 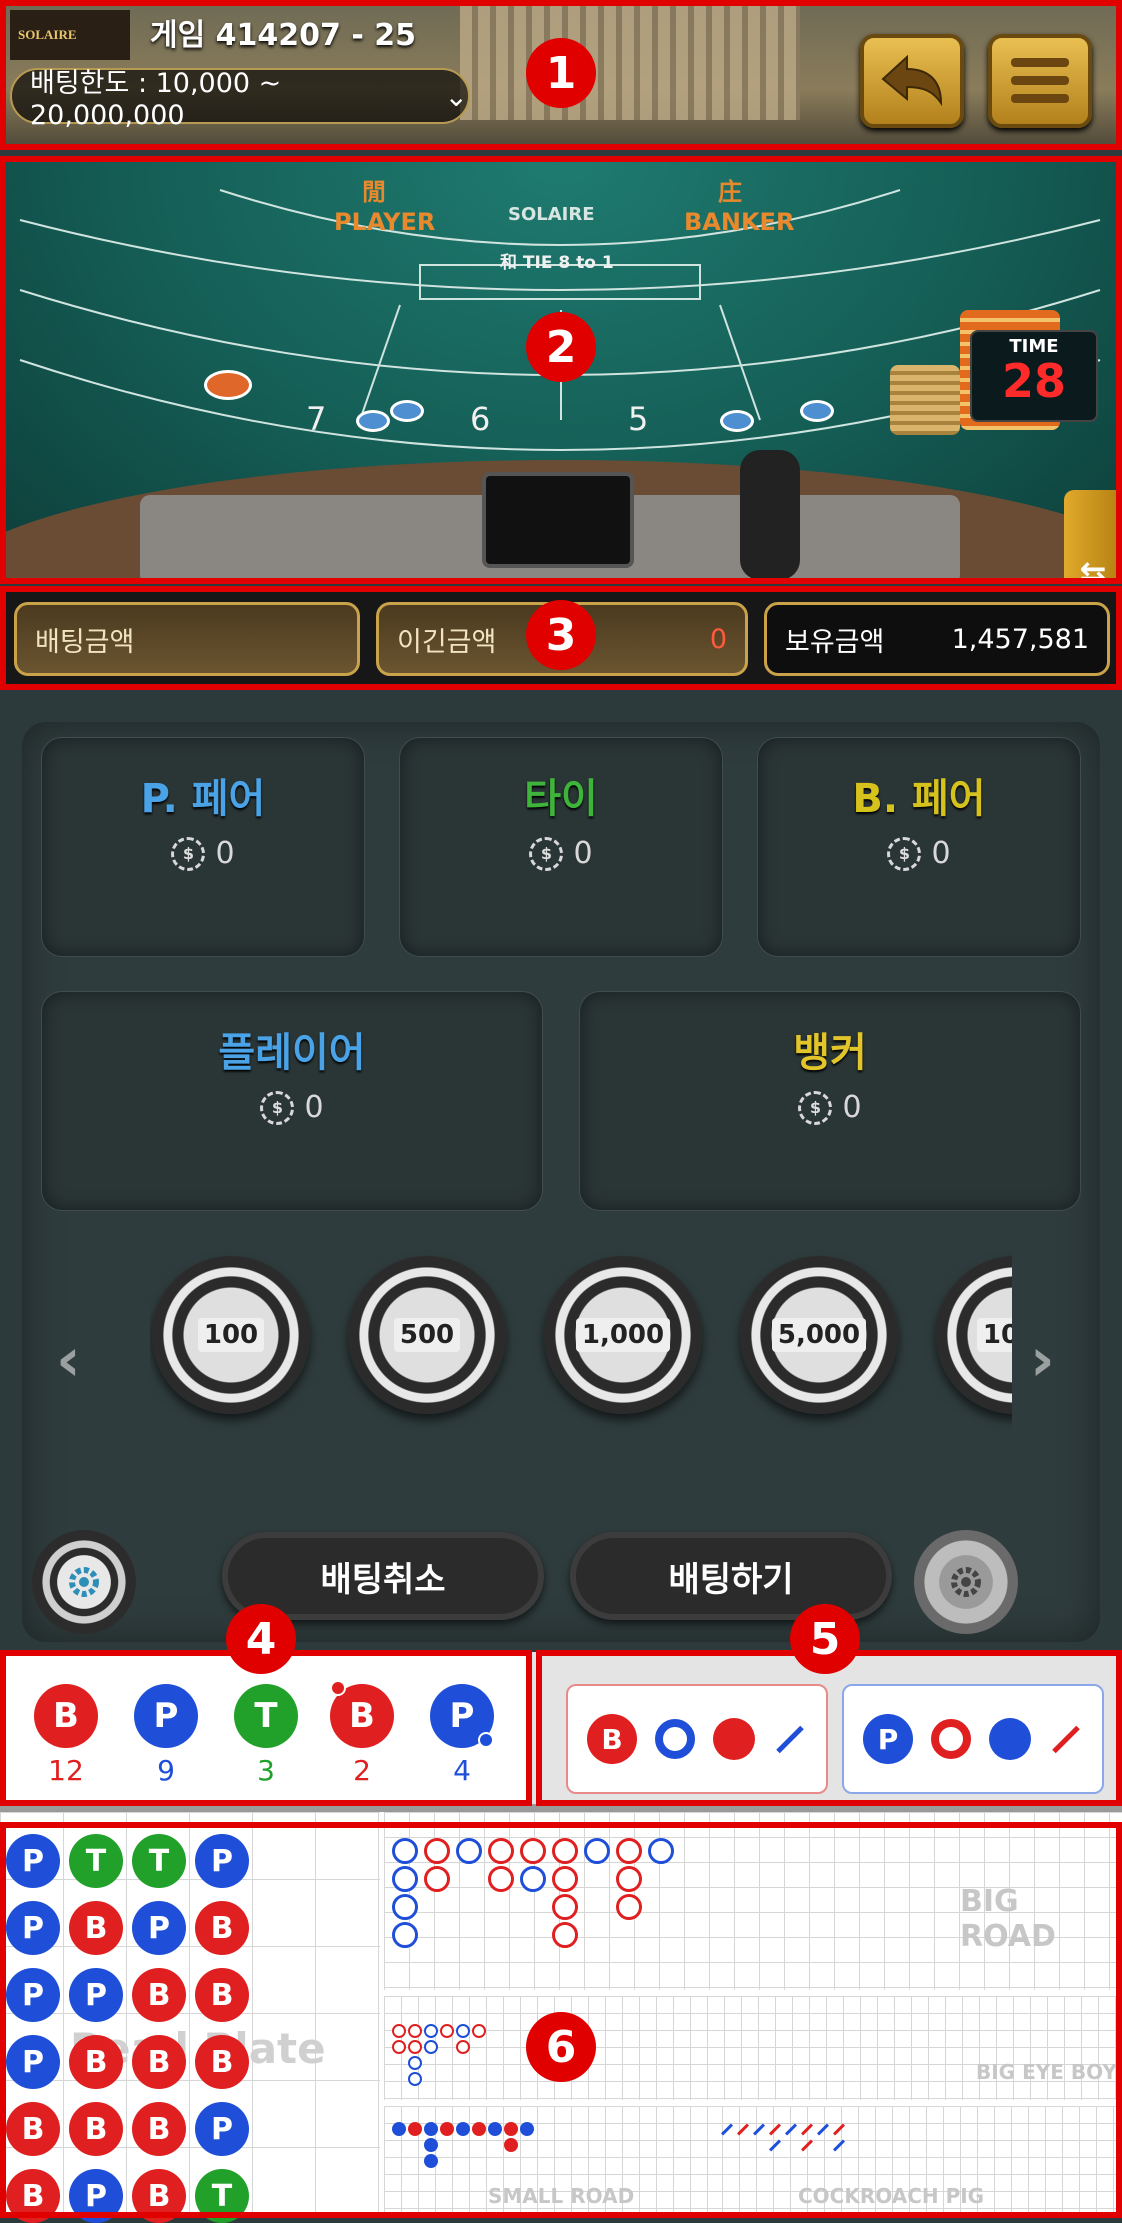 What do you see at coordinates (266, 1716) in the screenshot?
I see `tie-count-badge: T` at bounding box center [266, 1716].